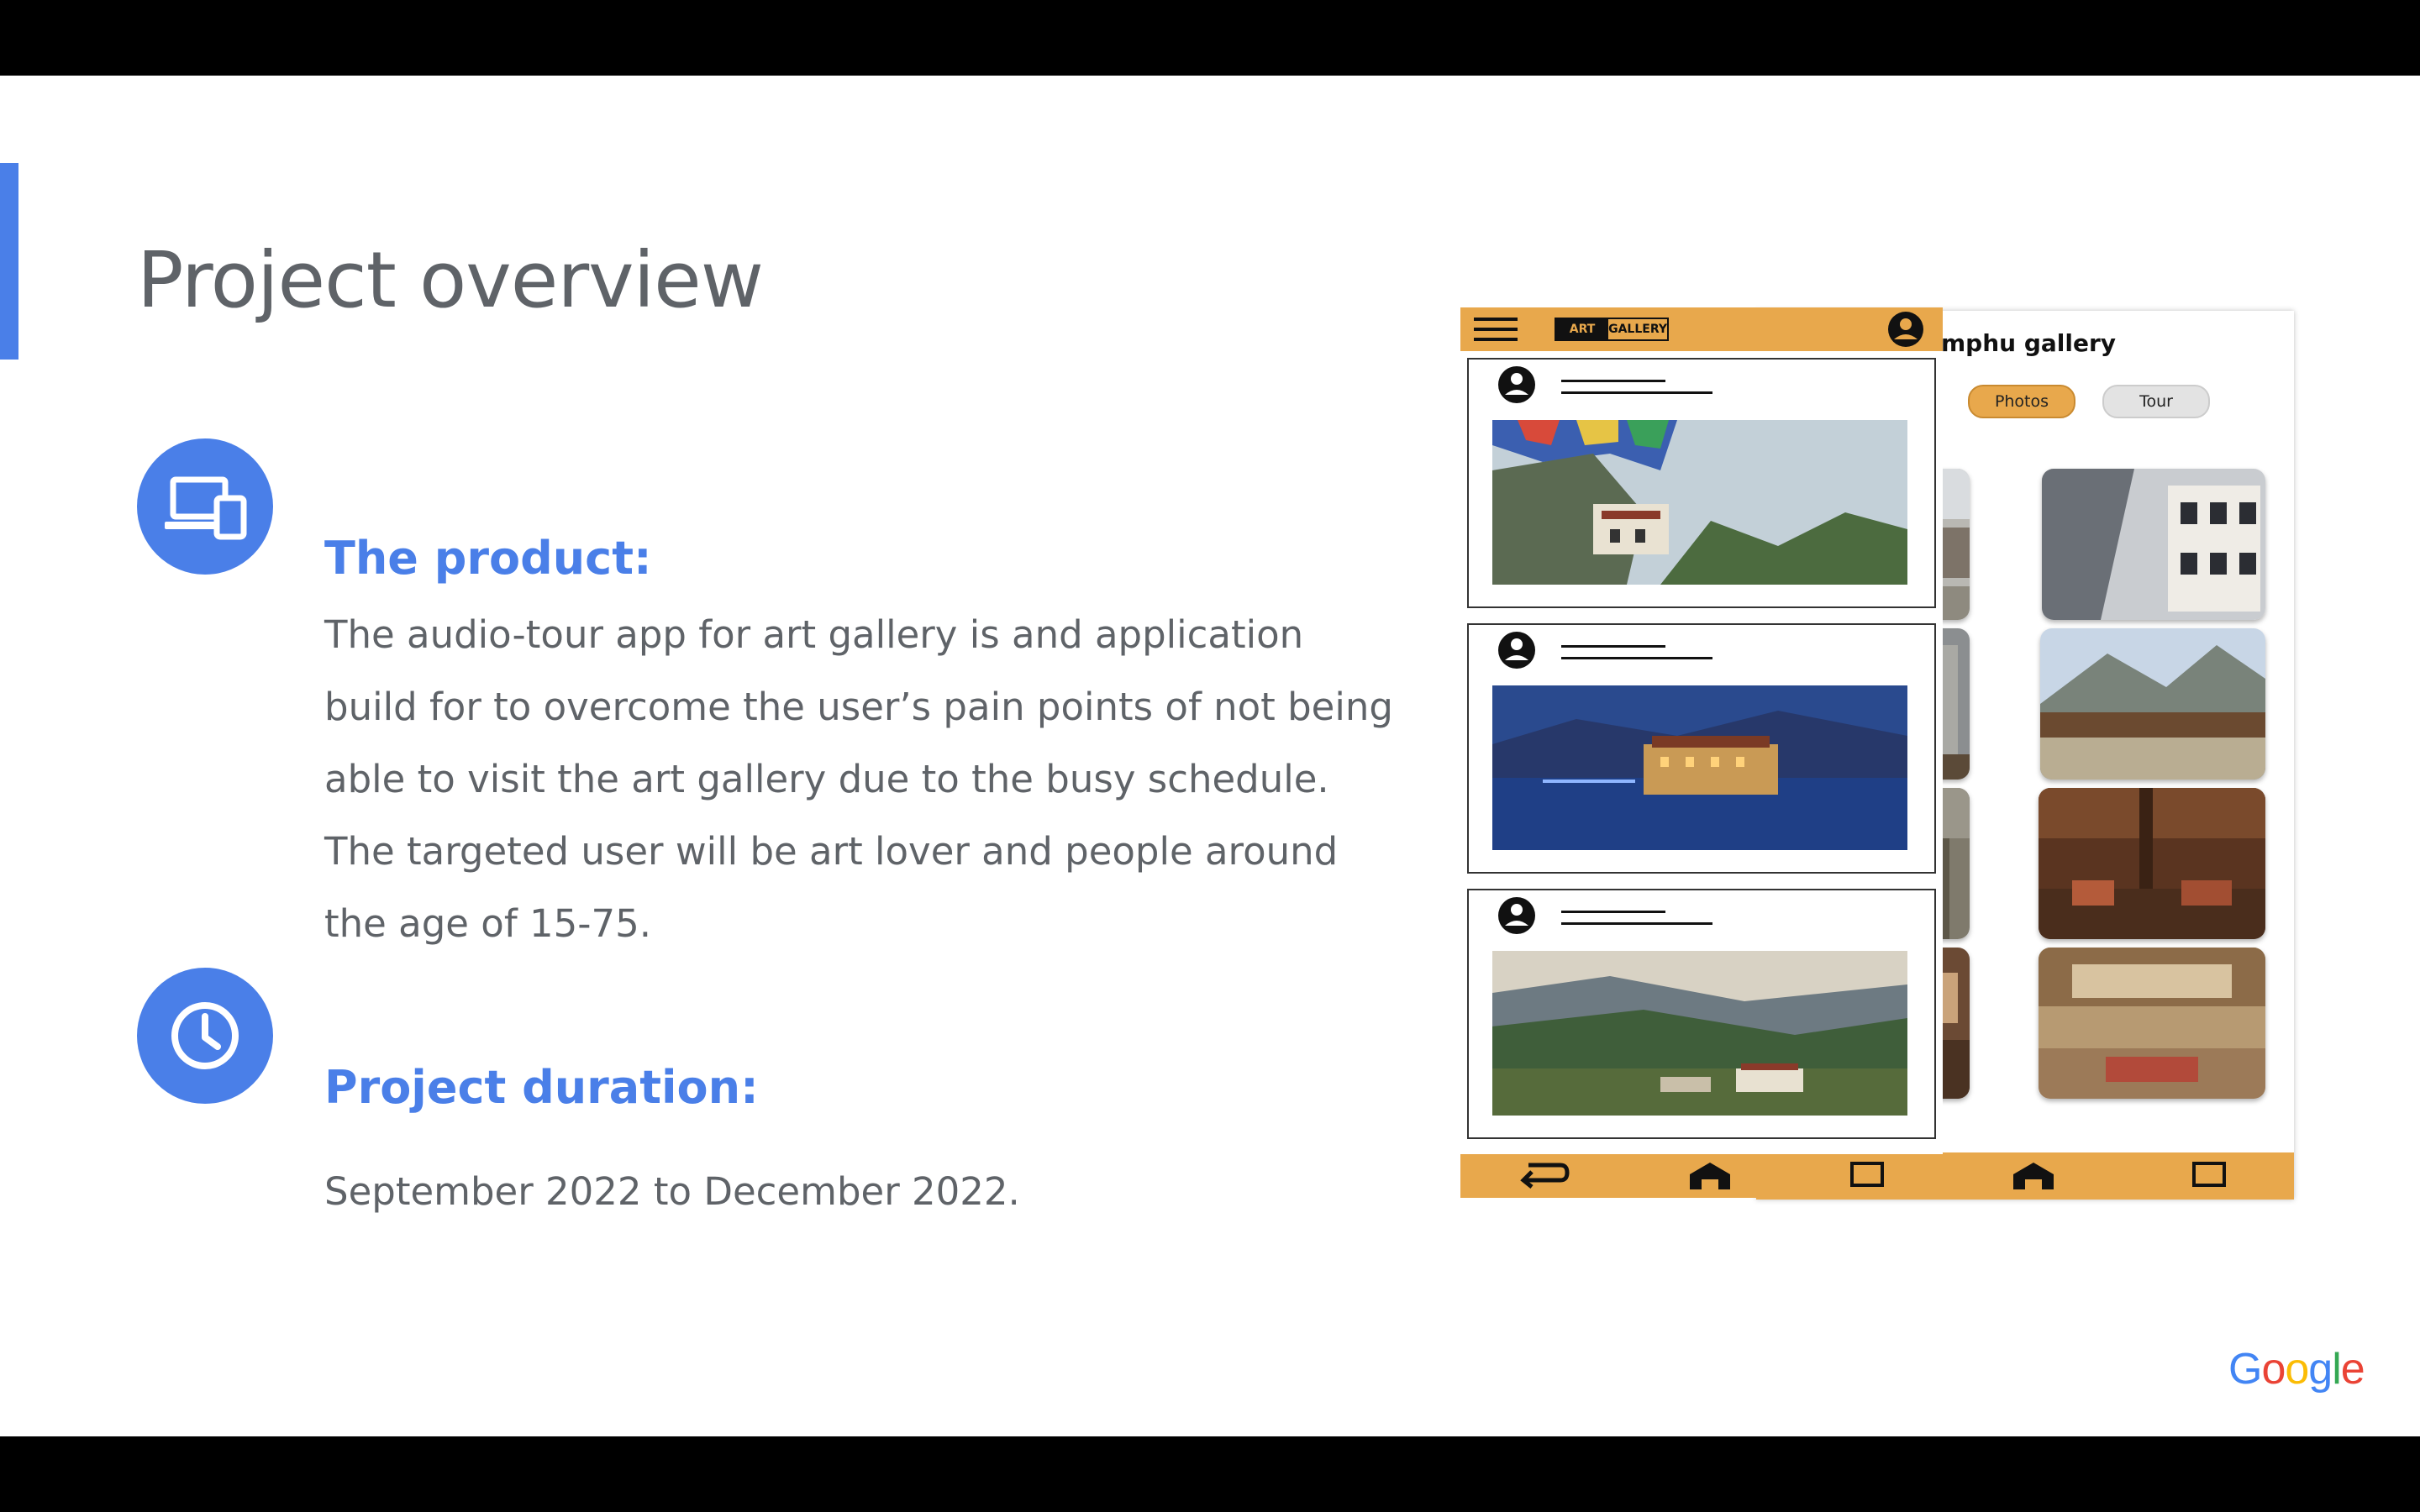  Describe the element at coordinates (2022, 401) in the screenshot. I see `tab-photos: Photos` at that location.